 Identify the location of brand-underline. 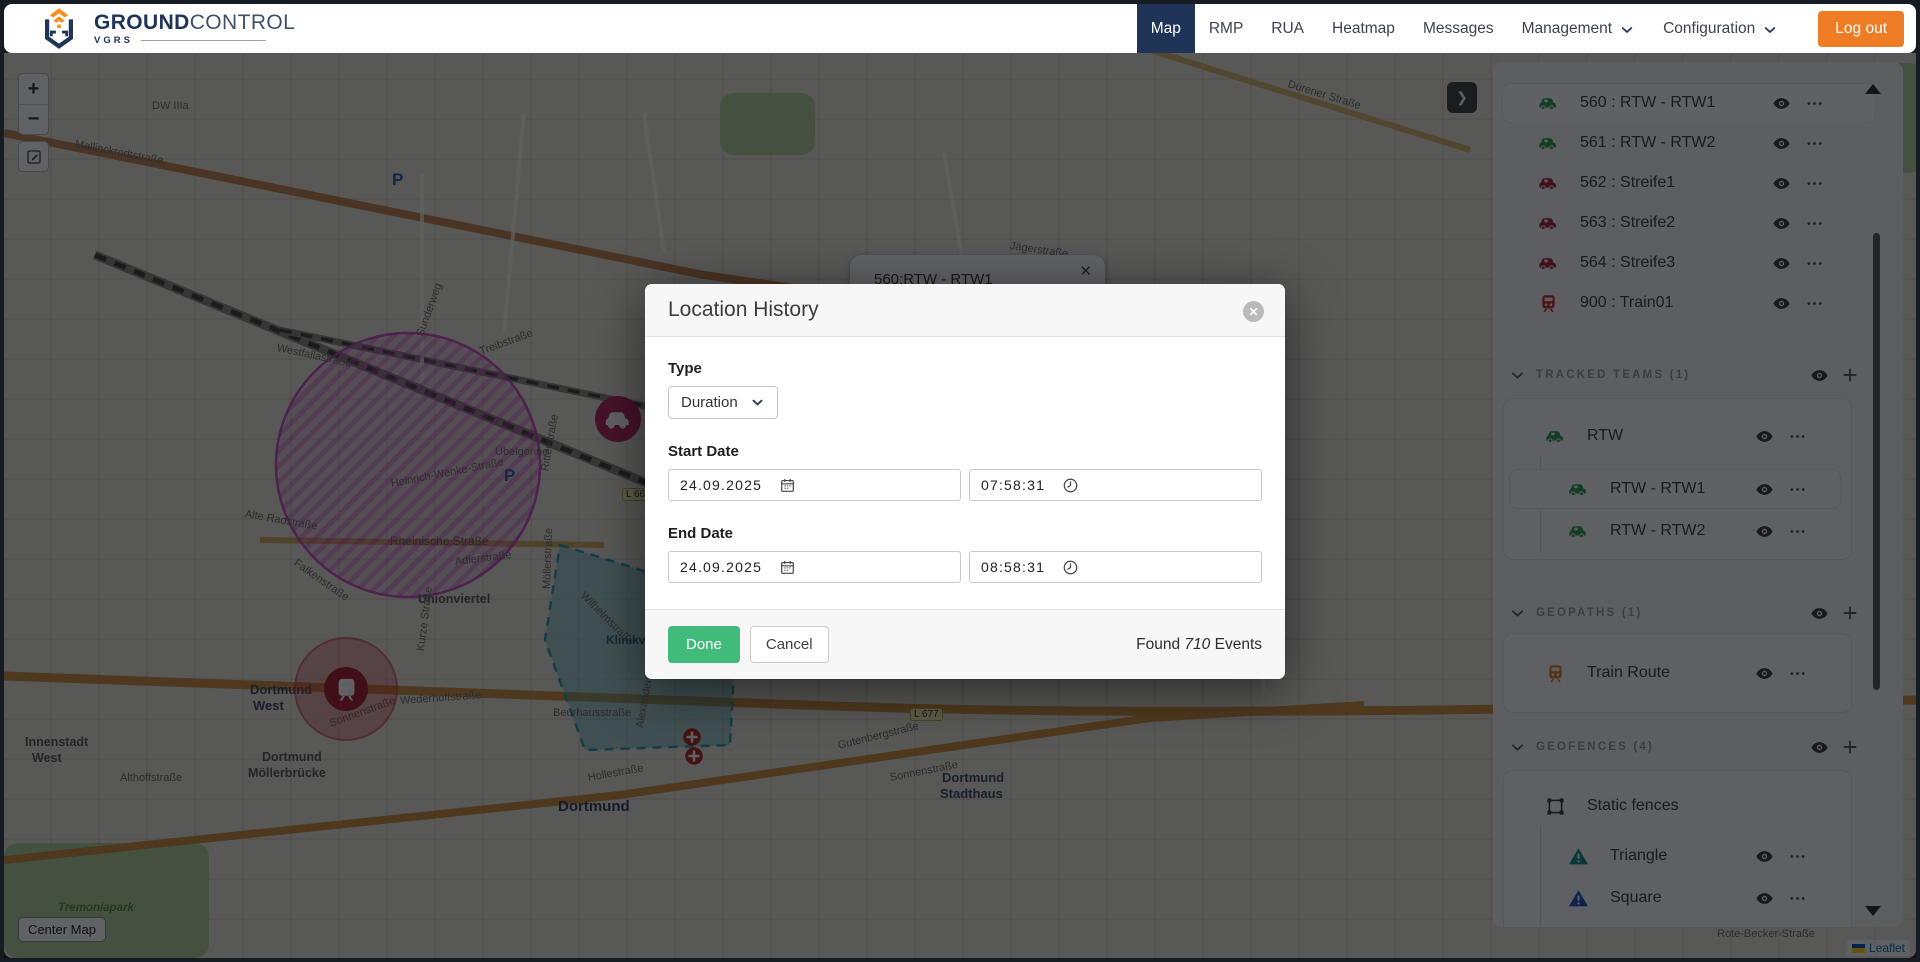
(203, 40).